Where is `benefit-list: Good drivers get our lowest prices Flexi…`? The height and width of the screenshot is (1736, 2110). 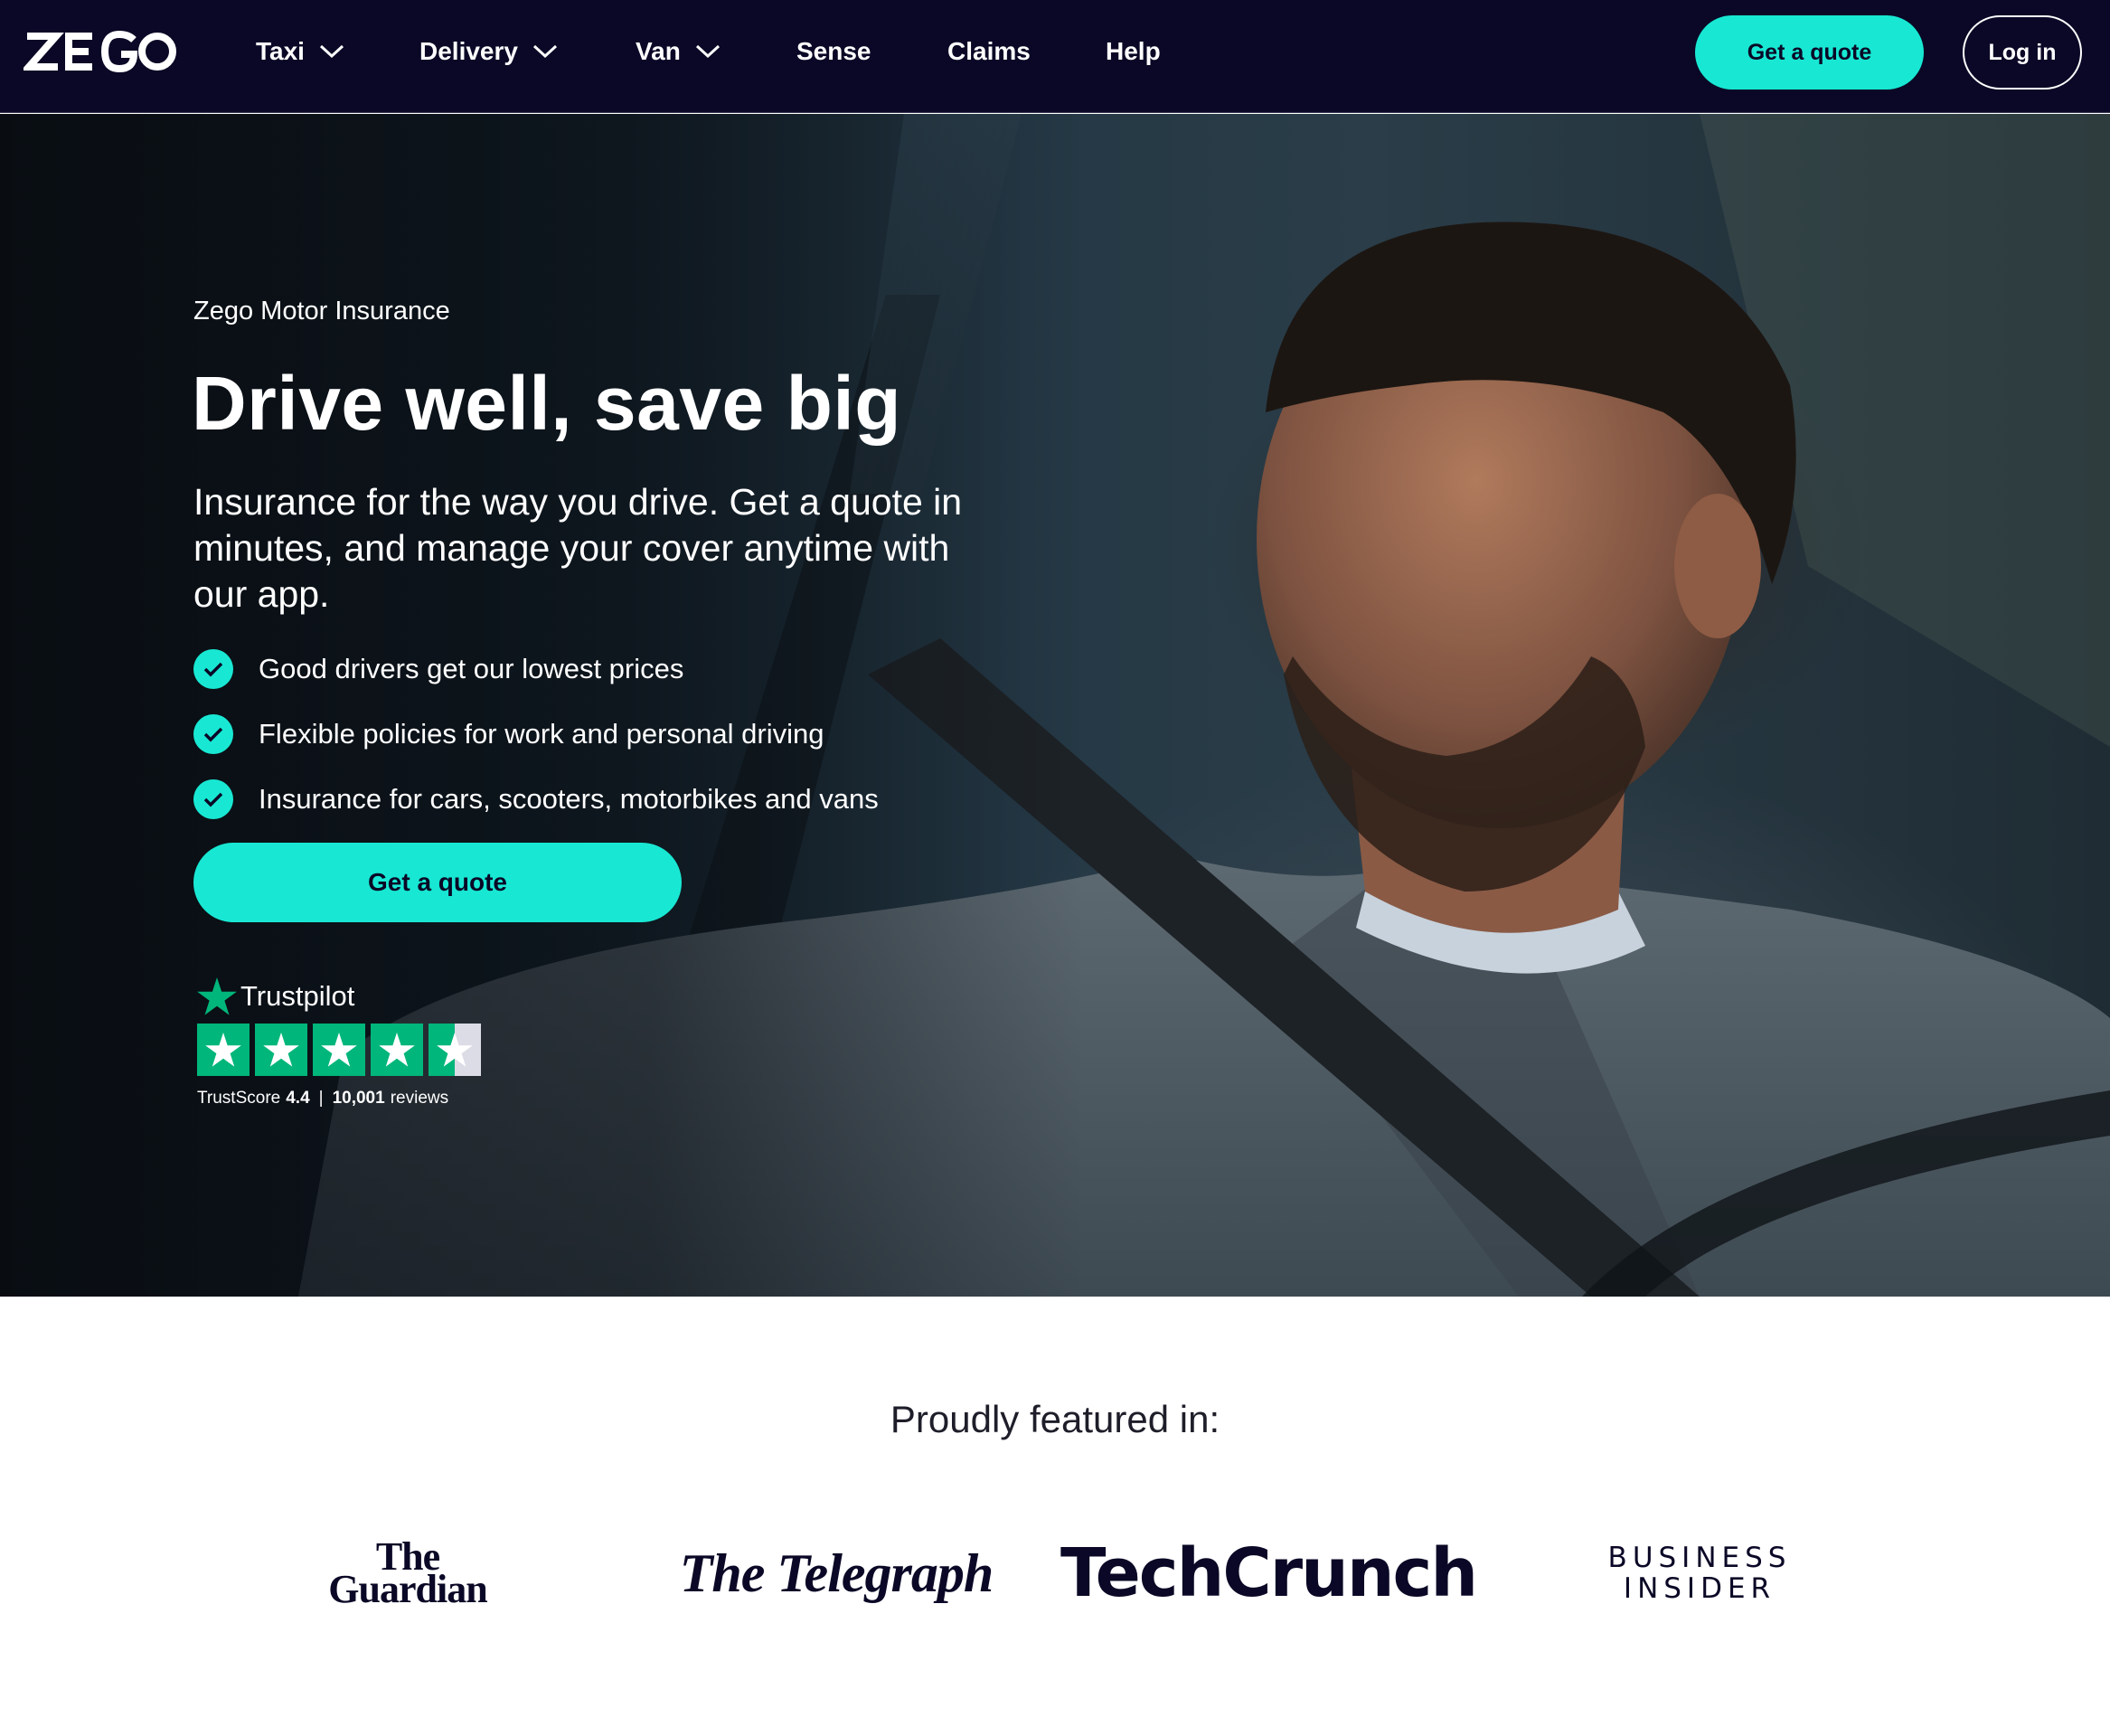
benefit-list: Good drivers get our lowest prices Flexi… is located at coordinates (536, 735).